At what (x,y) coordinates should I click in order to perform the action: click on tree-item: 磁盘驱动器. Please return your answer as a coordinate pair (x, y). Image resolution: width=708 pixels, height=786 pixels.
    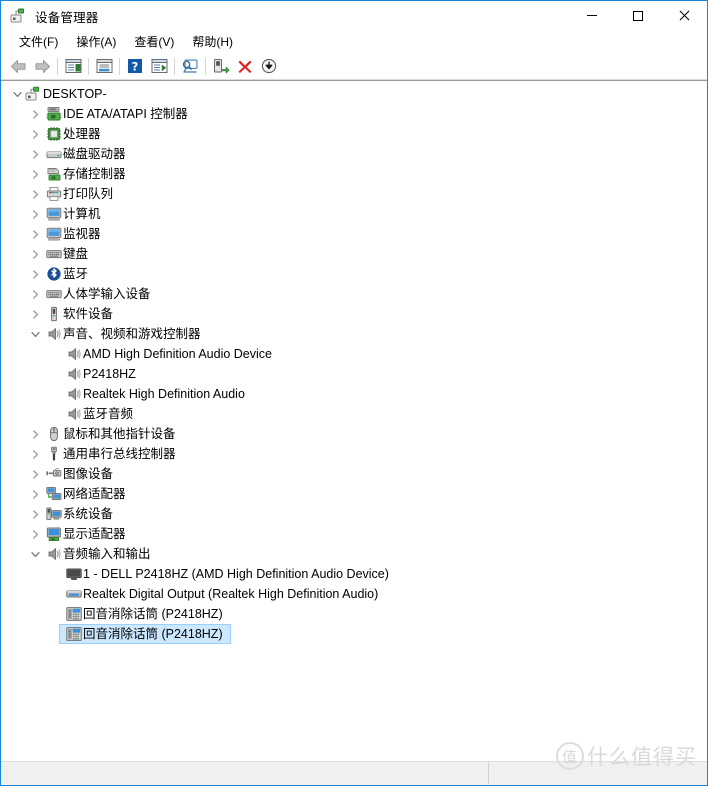
    Looking at the image, I should click on (354, 154).